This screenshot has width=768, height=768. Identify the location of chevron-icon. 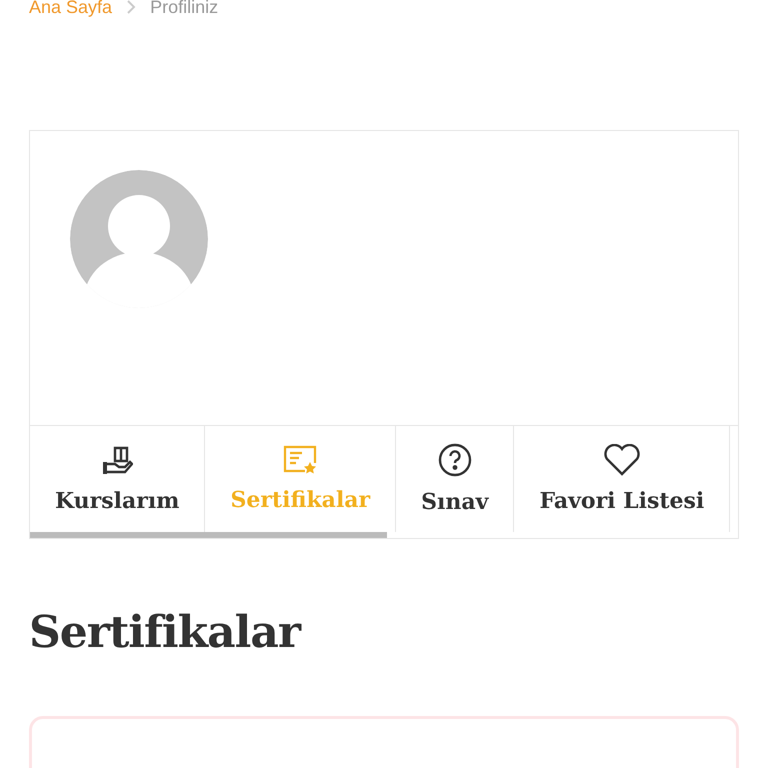
(131, 7).